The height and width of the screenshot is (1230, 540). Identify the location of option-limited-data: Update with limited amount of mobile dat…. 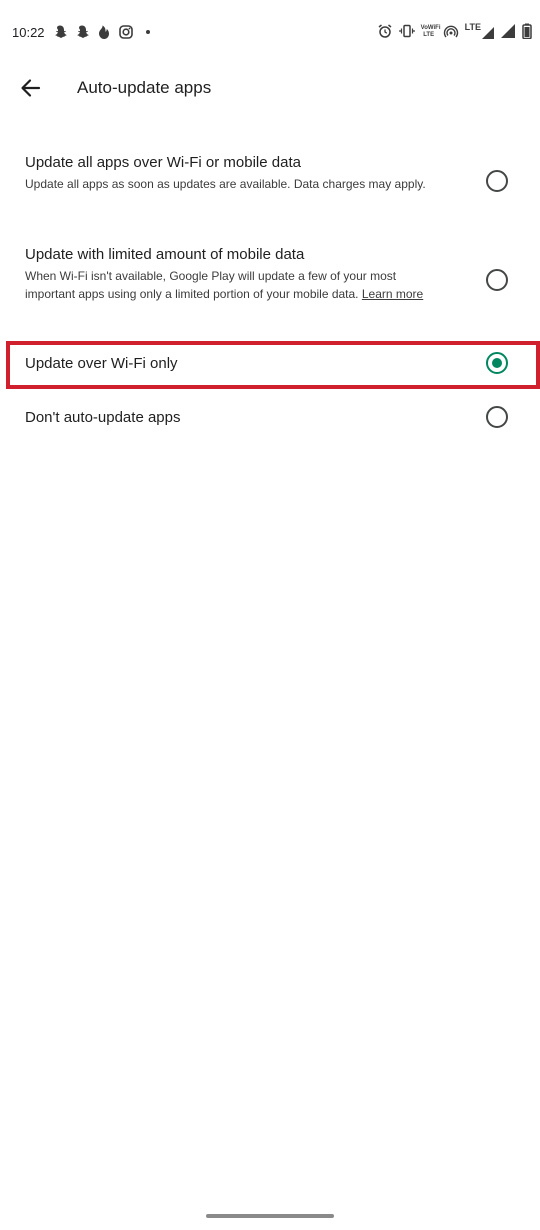
(270, 282).